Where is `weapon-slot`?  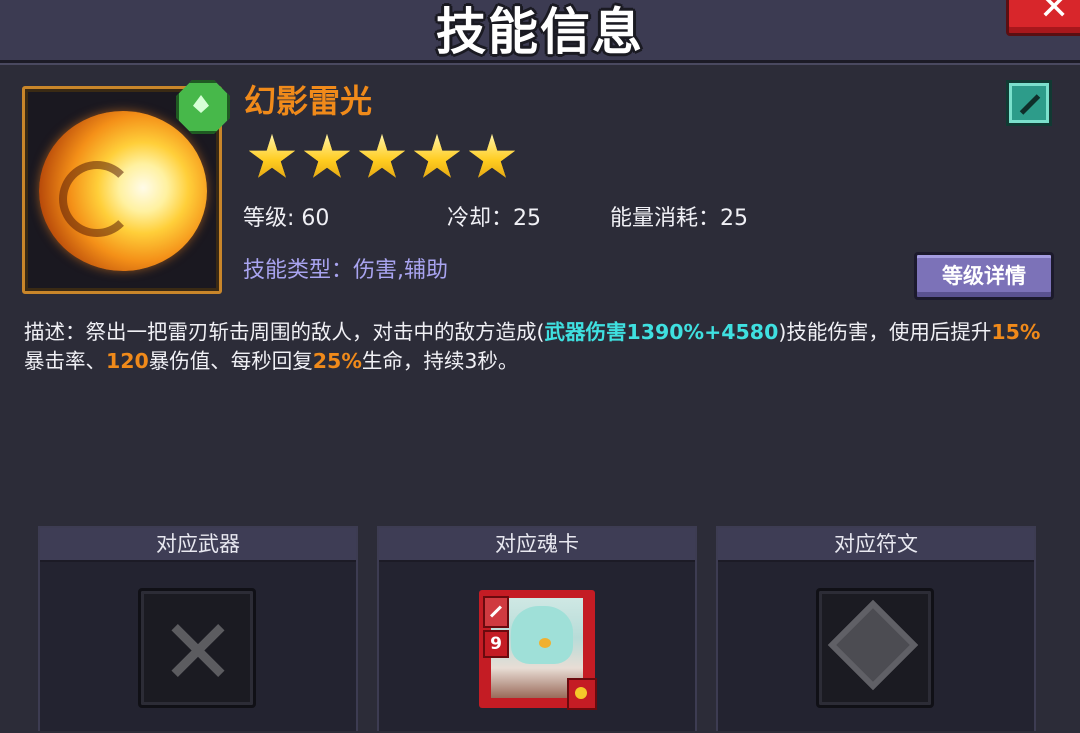 weapon-slot is located at coordinates (197, 648).